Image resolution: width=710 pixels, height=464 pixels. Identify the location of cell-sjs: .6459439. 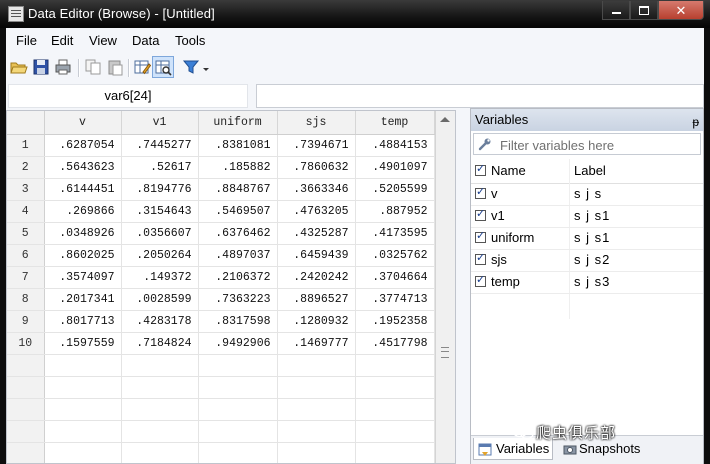
(316, 255).